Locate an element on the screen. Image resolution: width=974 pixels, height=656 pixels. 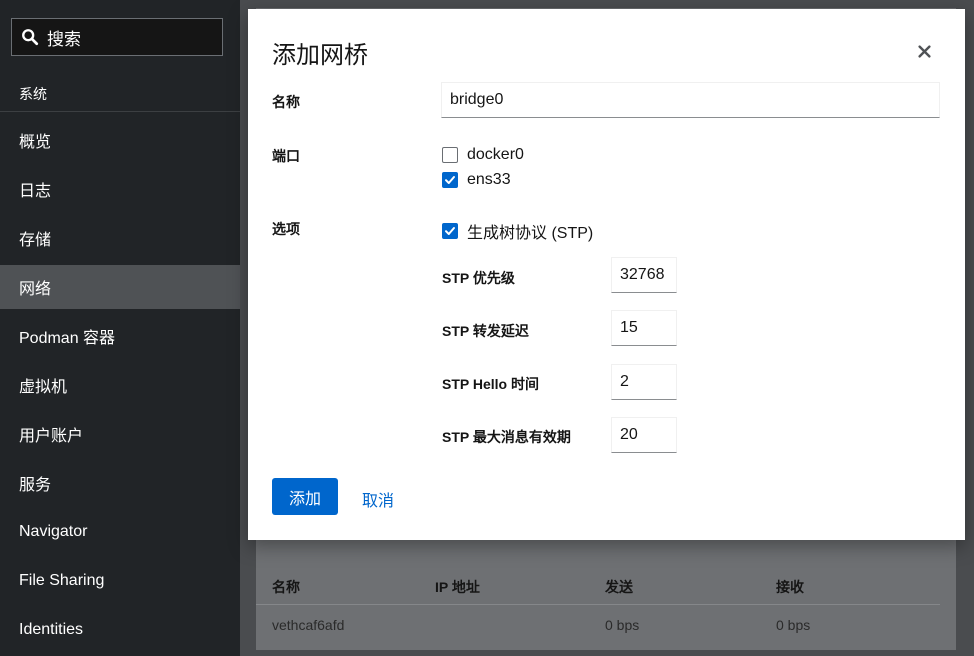
sidebar-item-services: 服务 is located at coordinates (120, 483).